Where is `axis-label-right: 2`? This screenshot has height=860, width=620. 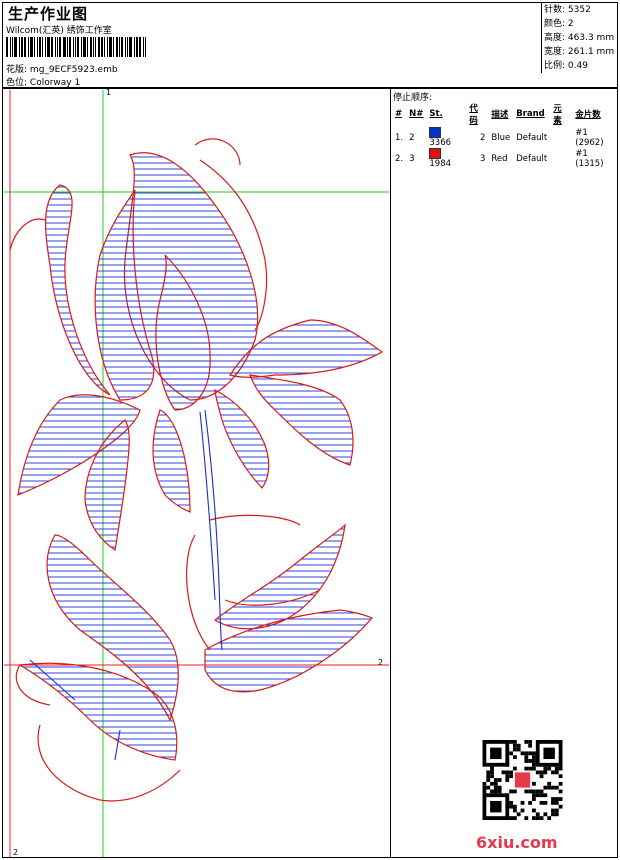 axis-label-right: 2 is located at coordinates (380, 662).